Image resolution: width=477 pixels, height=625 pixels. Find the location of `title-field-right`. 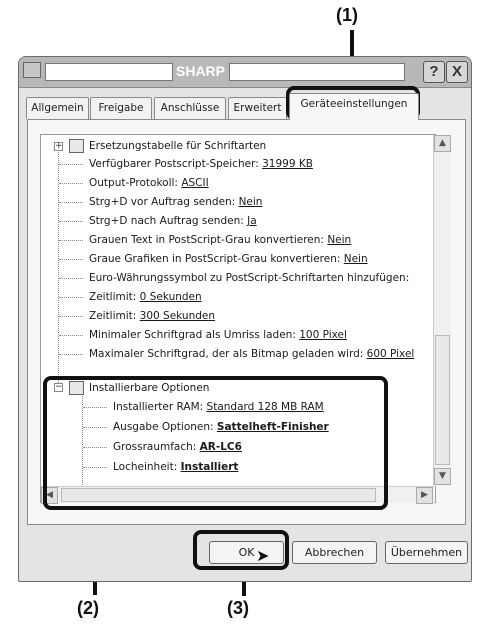

title-field-right is located at coordinates (317, 72).